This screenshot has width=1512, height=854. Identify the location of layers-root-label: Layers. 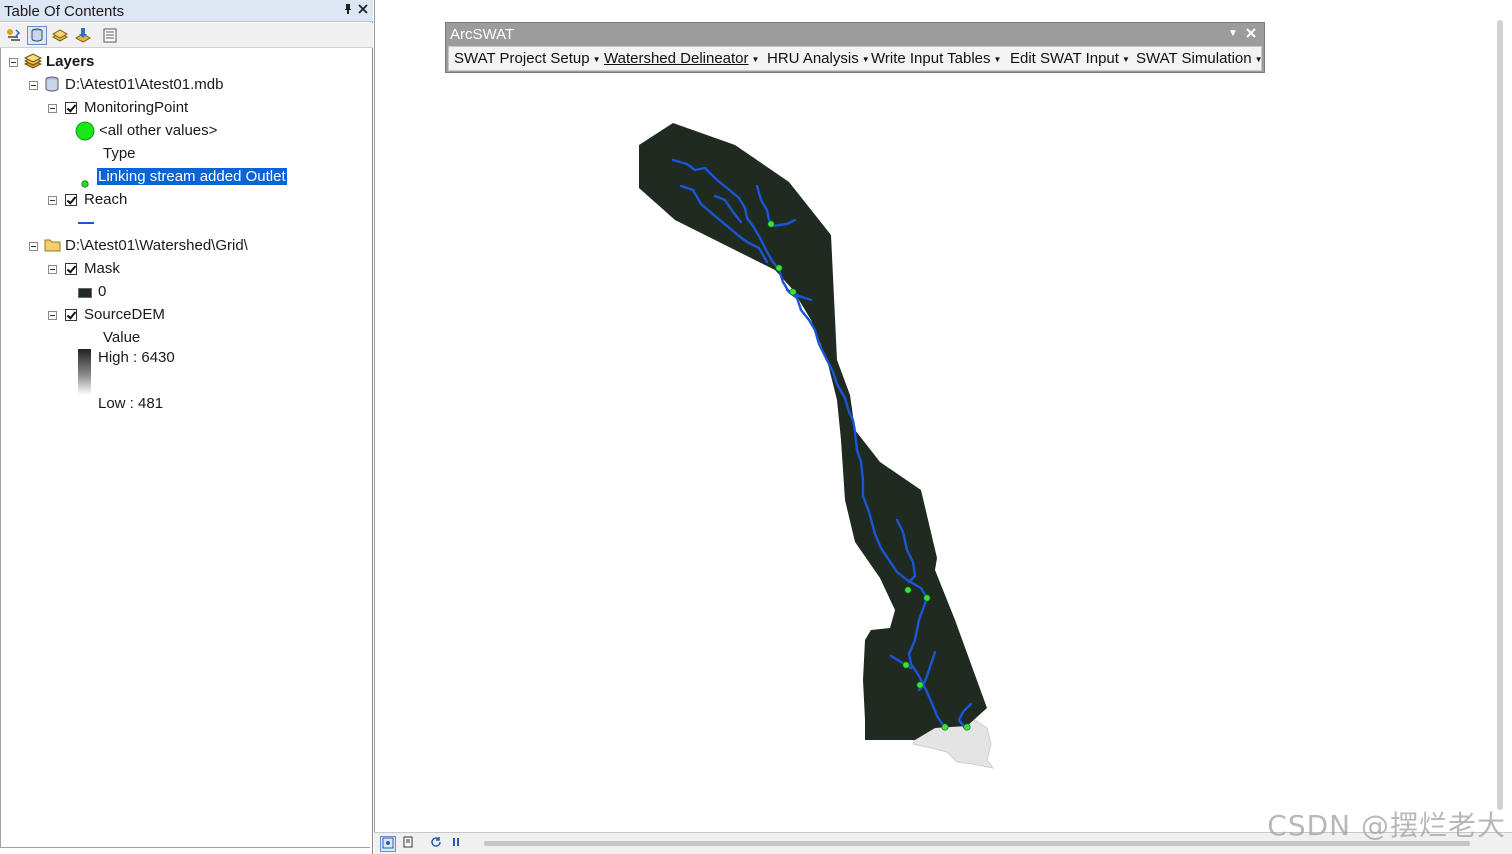
(70, 62).